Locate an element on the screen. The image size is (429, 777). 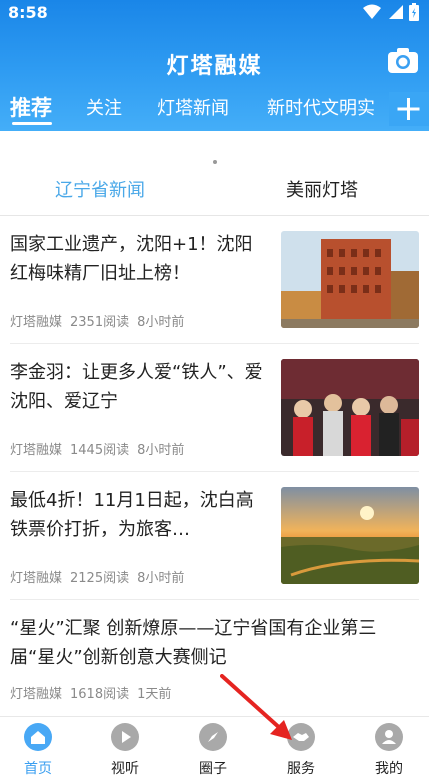
status-bar: 8:58 is located at coordinates (214, 13).